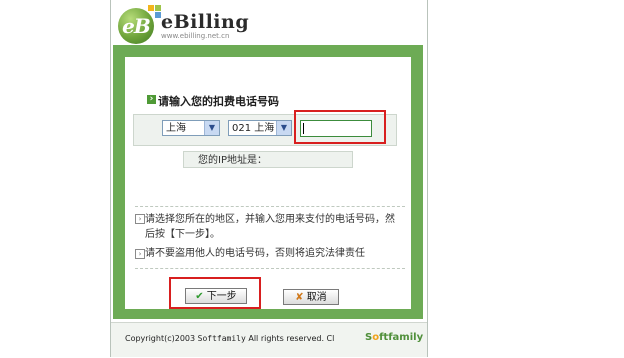 The width and height of the screenshot is (624, 358). Describe the element at coordinates (151, 99) in the screenshot. I see `arrow-square-icon: ›` at that location.